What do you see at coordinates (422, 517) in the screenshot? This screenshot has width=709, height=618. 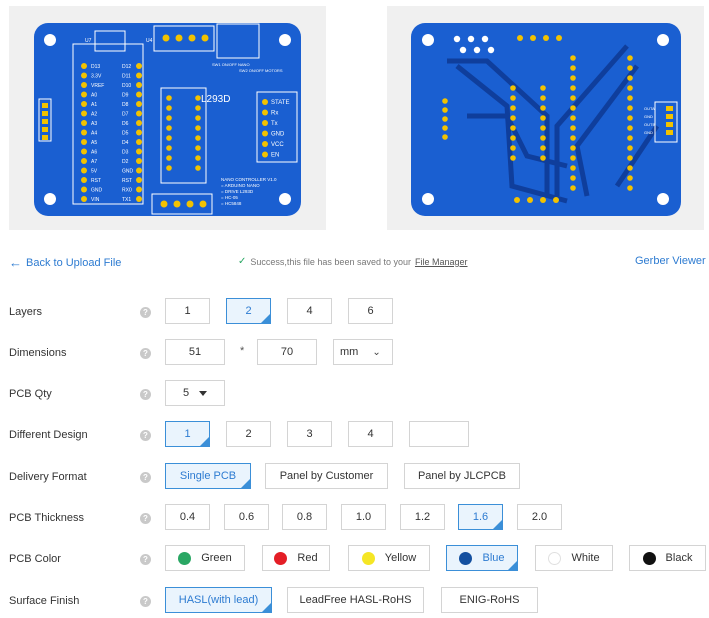 I see `thickness-option-1-2: 1.2` at bounding box center [422, 517].